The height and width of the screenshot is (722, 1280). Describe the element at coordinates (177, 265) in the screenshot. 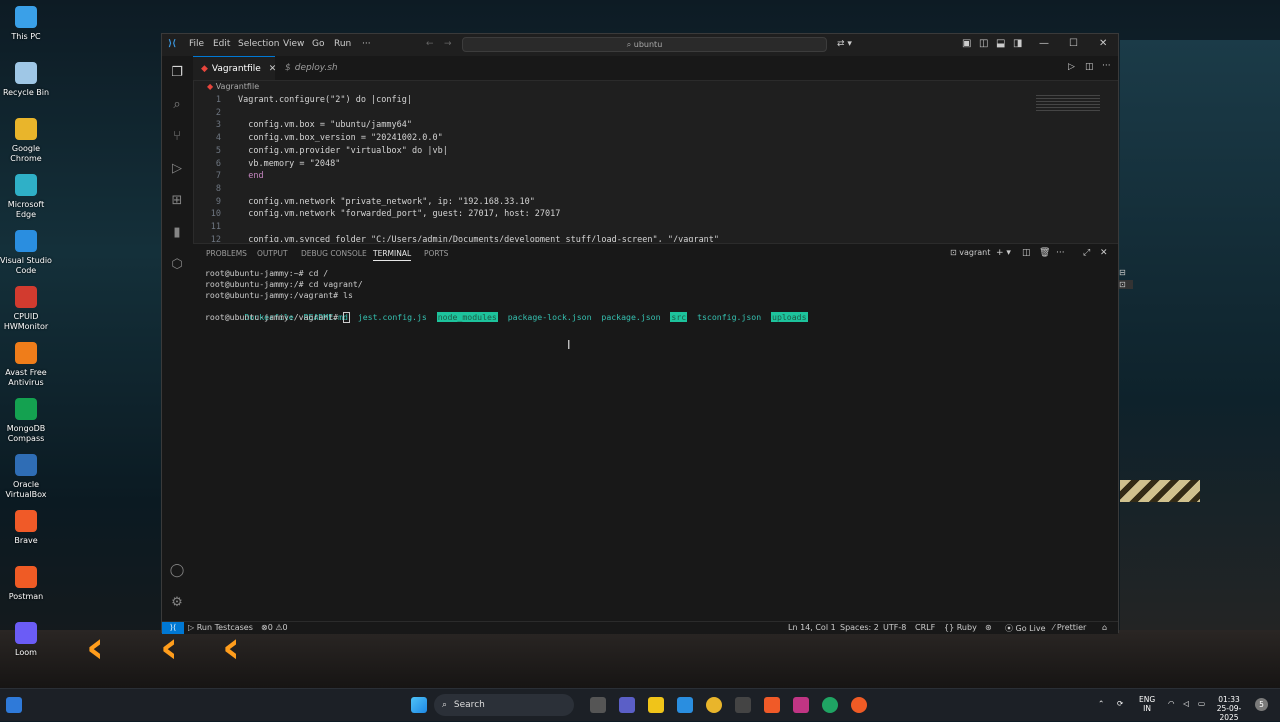

I see `remote-explorer-icon: ⬡` at that location.